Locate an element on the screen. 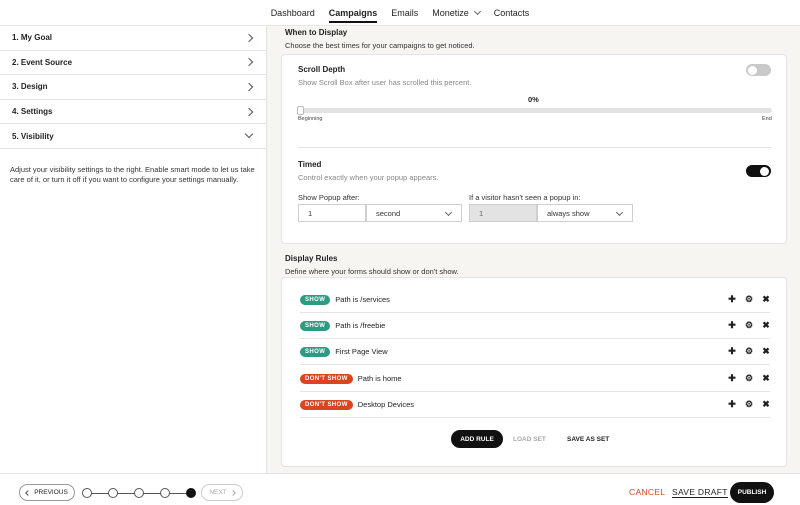 This screenshot has width=800, height=505. slider-handle is located at coordinates (300, 110).